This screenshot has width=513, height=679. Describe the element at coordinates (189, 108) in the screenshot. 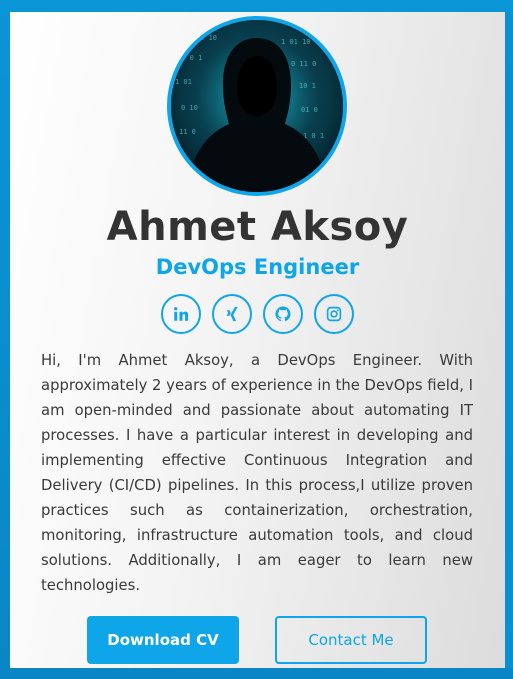

I see `svg-text: 0 10` at that location.